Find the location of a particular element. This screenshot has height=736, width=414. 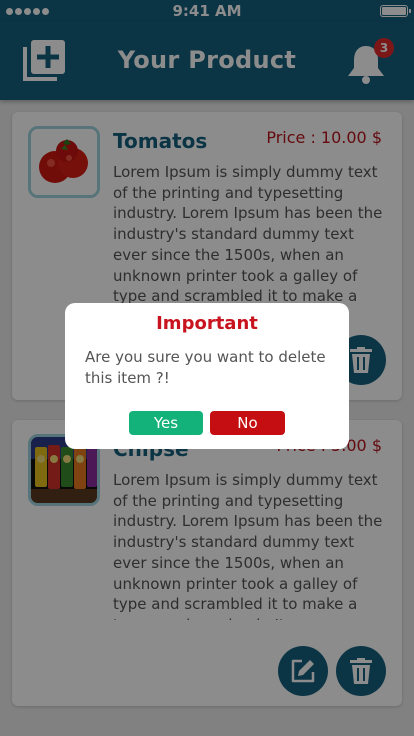

yes-button: Yes is located at coordinates (166, 423).